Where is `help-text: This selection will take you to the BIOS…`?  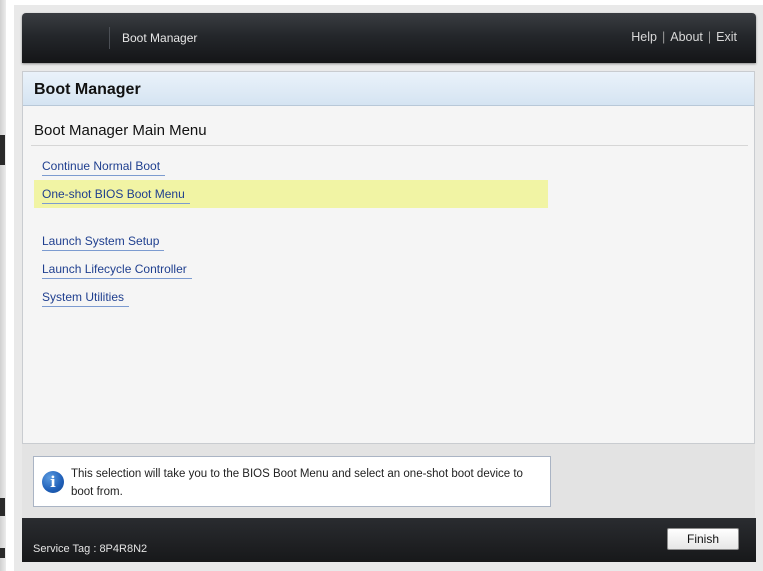 help-text: This selection will take you to the BIOS… is located at coordinates (297, 483).